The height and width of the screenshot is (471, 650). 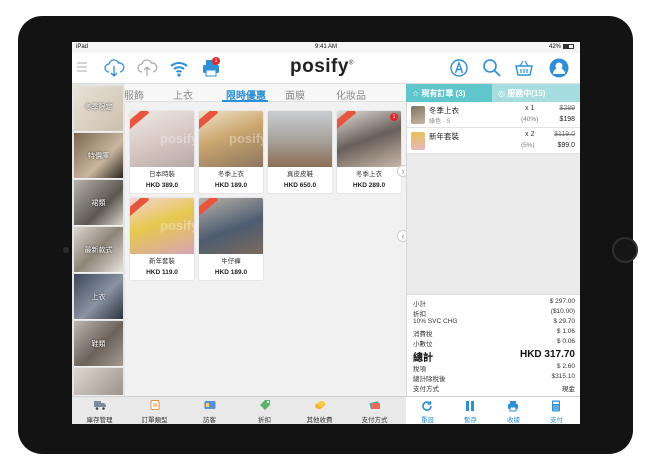 What do you see at coordinates (326, 47) in the screenshot?
I see `status-bar: iPad 9:41 AM 42%` at bounding box center [326, 47].